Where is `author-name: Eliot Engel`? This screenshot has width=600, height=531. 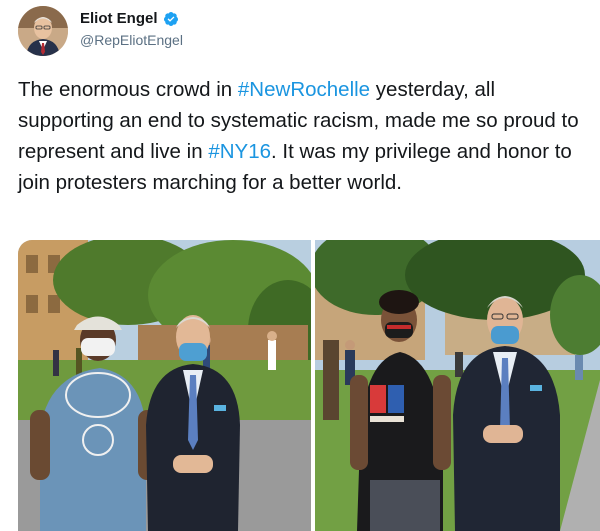 author-name: Eliot Engel is located at coordinates (119, 18).